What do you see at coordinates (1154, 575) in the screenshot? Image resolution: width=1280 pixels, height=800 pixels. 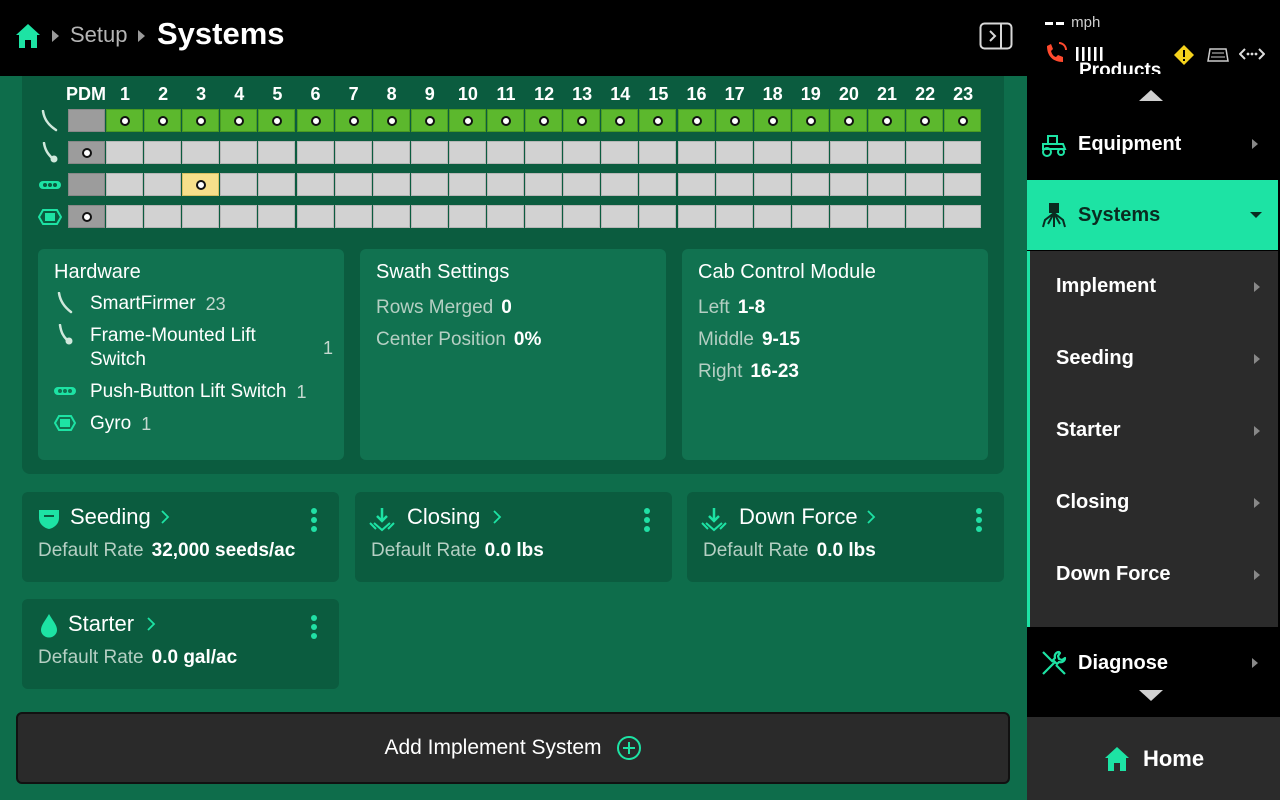 I see `submenu-item-down-force: Down Force` at bounding box center [1154, 575].